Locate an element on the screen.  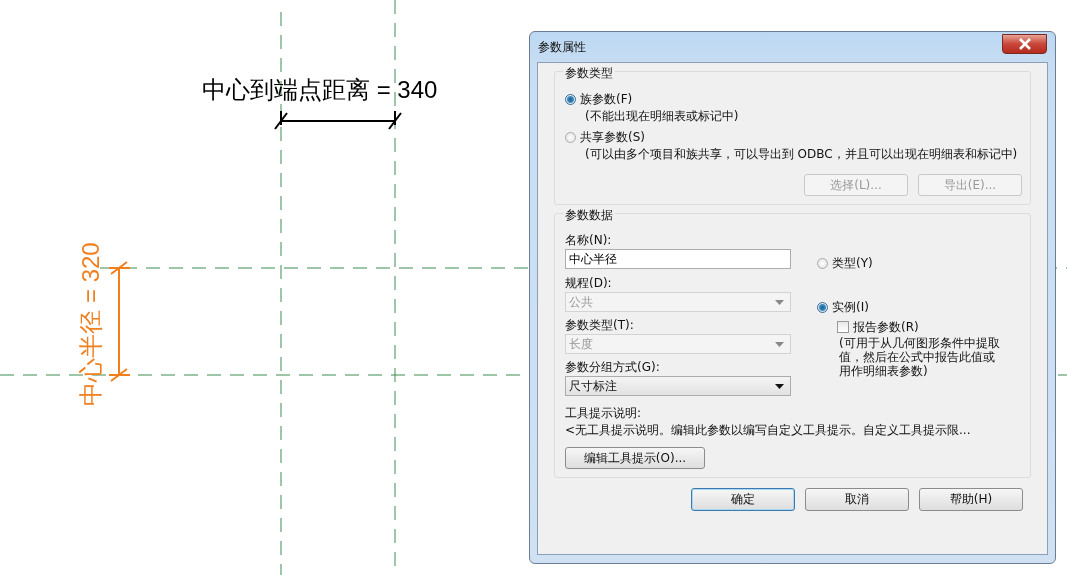
close-button is located at coordinates (1024, 44).